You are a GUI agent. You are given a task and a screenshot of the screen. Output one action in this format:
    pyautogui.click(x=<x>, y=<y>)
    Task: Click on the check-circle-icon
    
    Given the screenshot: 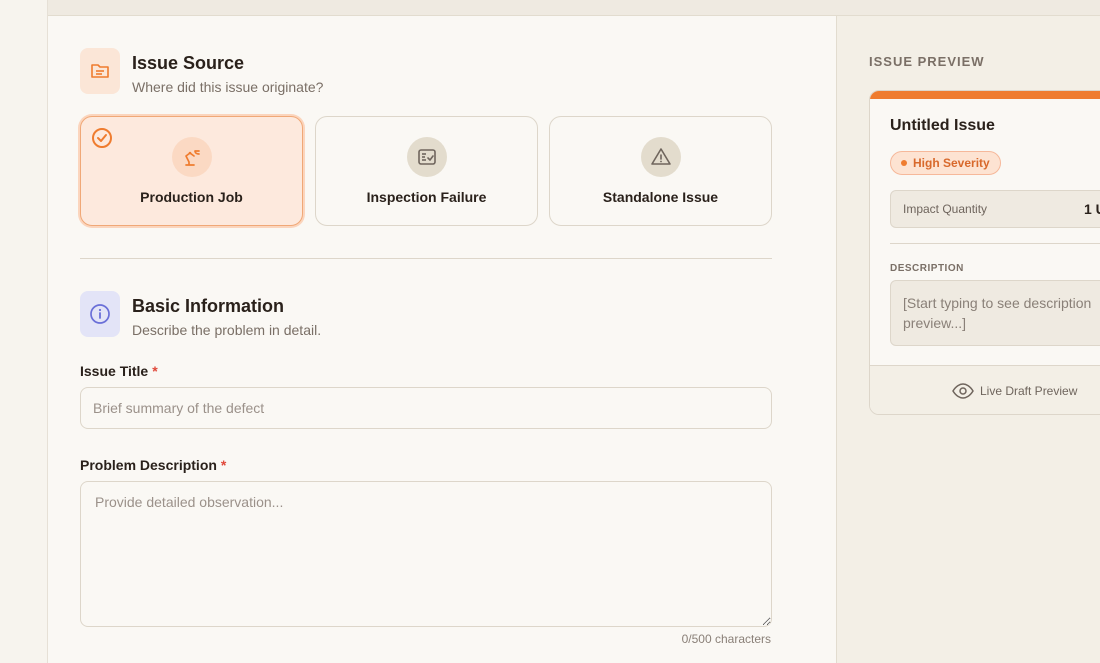 What is the action you would take?
    pyautogui.click(x=102, y=140)
    